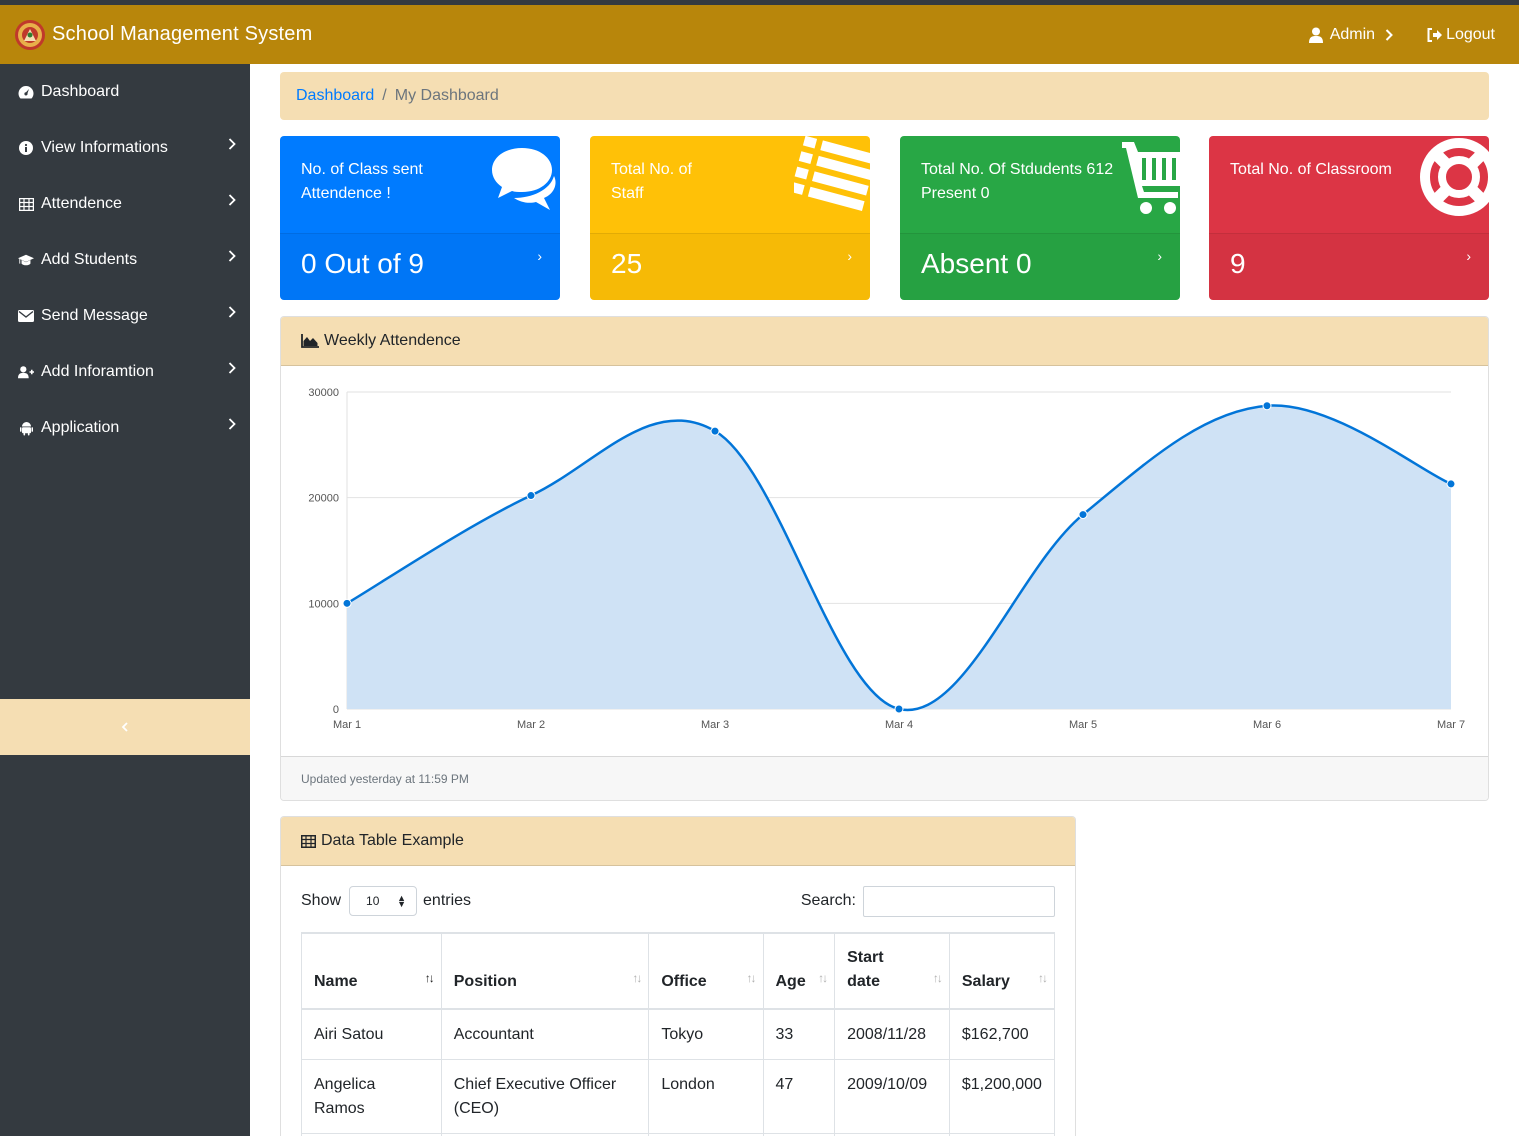 The width and height of the screenshot is (1519, 1136). I want to click on logout-label: Logout, so click(1470, 34).